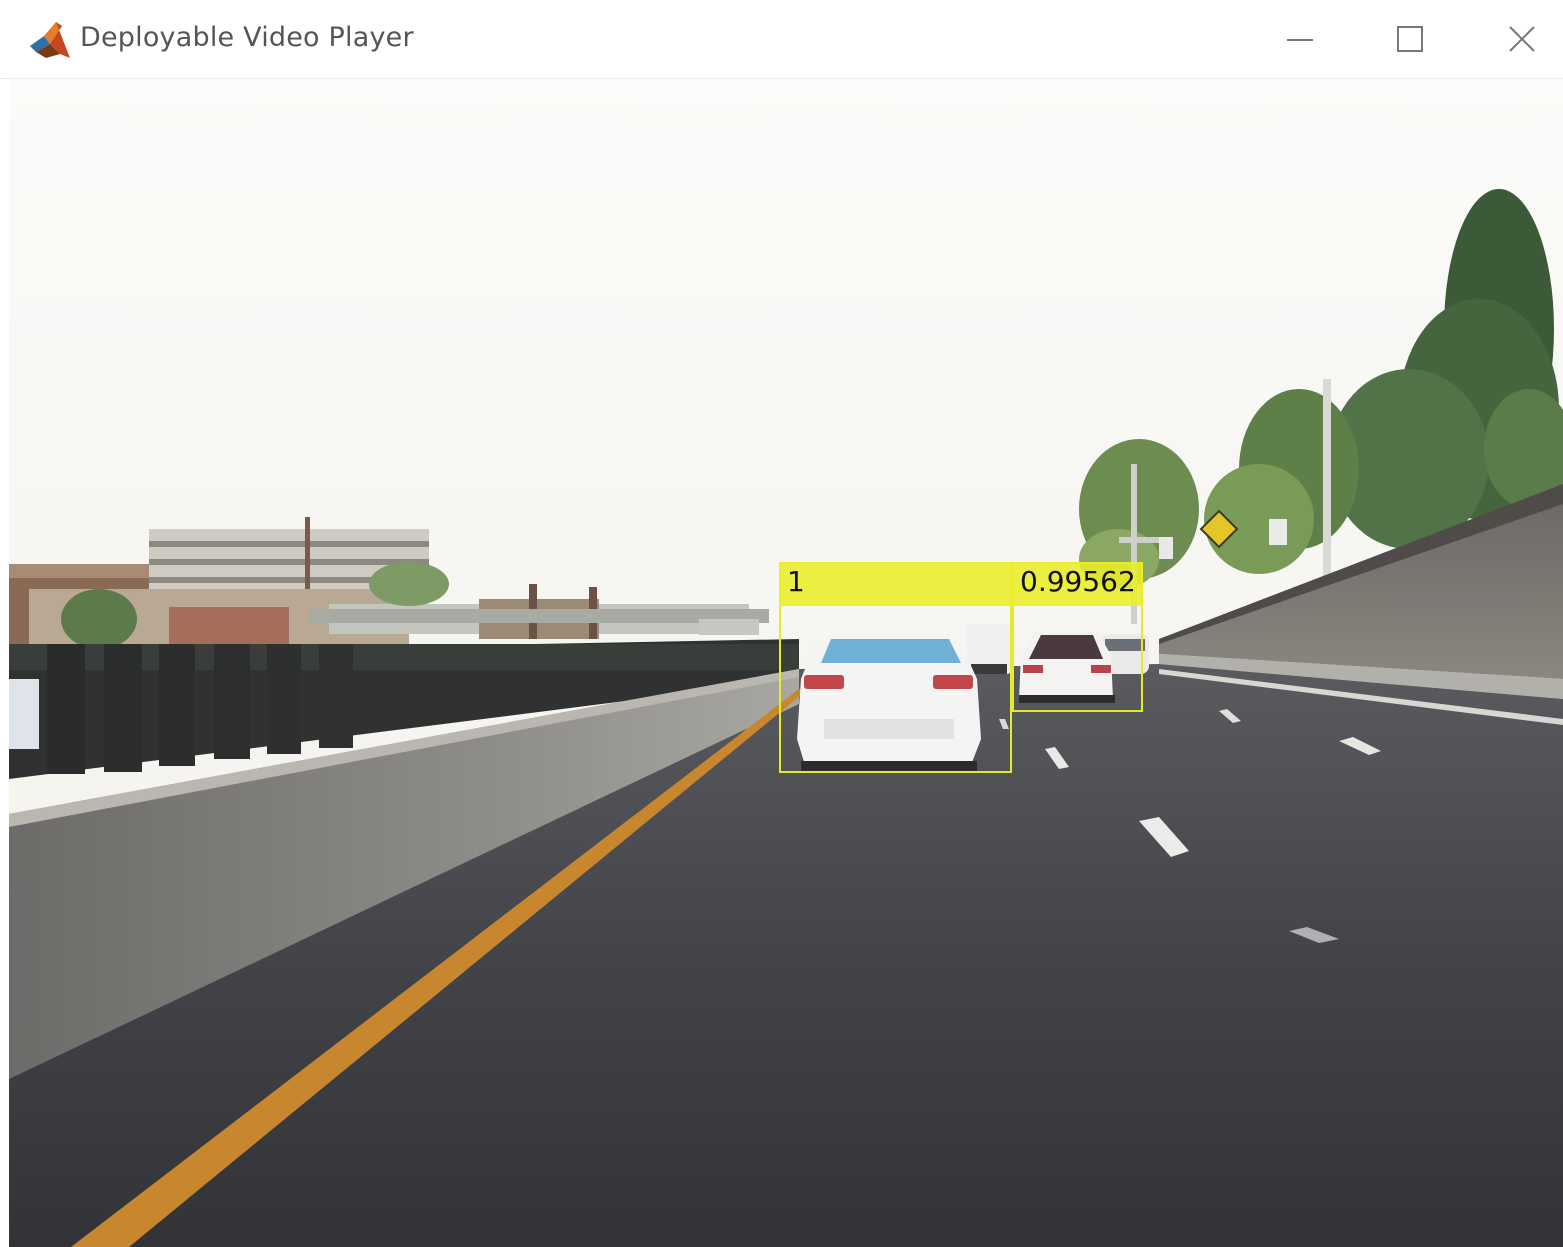 This screenshot has height=1247, width=1563. What do you see at coordinates (50, 40) in the screenshot?
I see `matlab-logo-icon` at bounding box center [50, 40].